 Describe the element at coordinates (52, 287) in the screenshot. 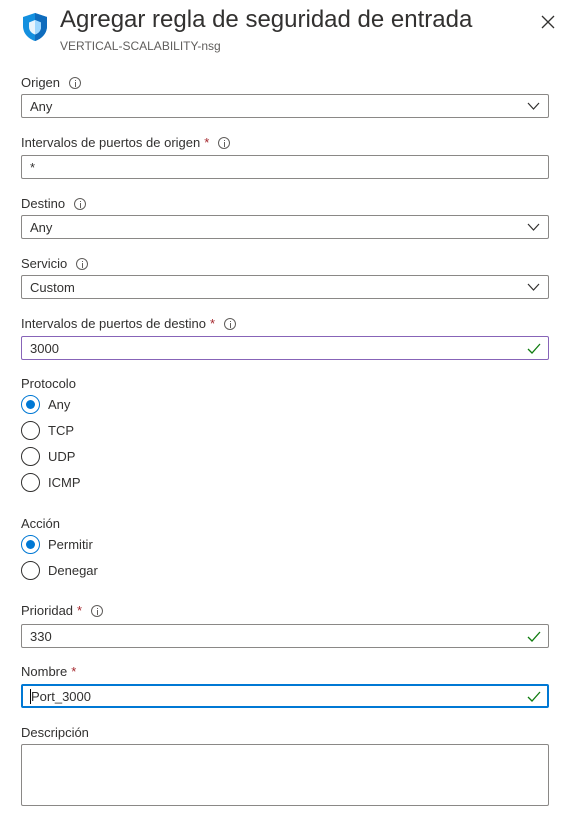

I see `servicio-value: Custom` at that location.